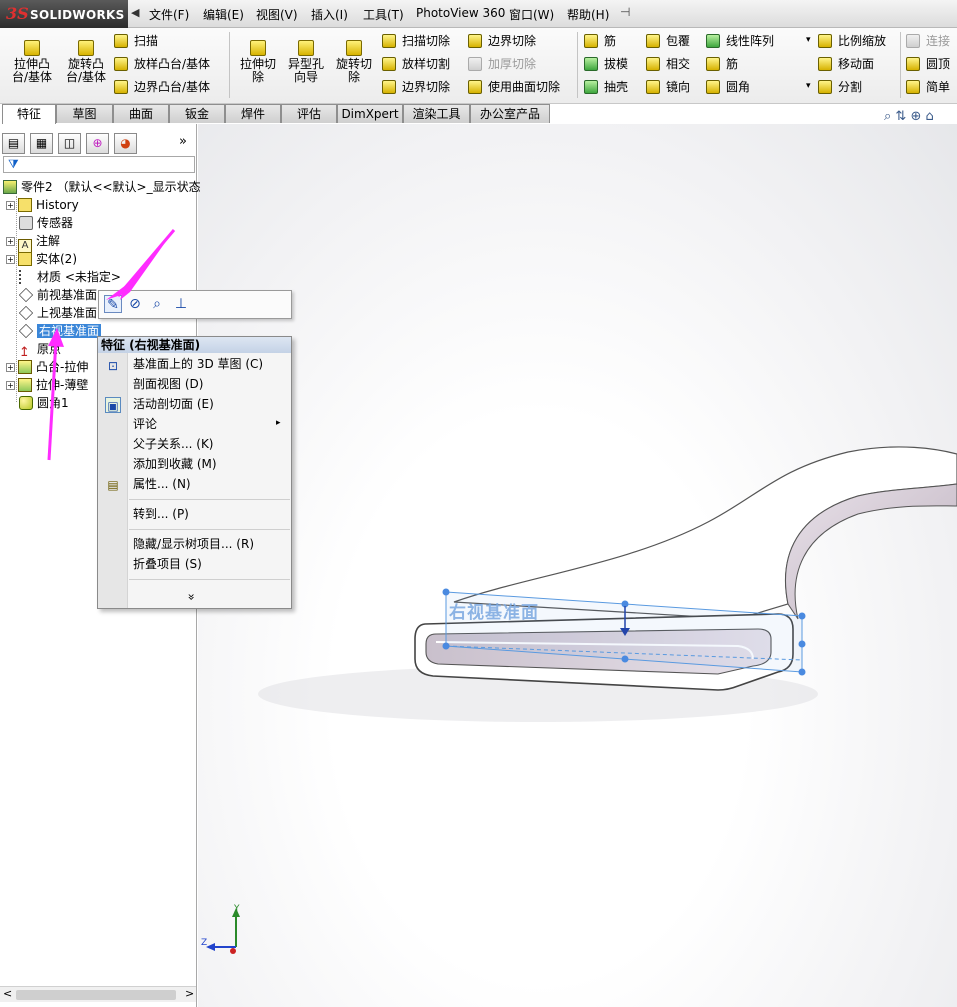  What do you see at coordinates (42, 205) in the screenshot?
I see `tree-item-history: + History` at bounding box center [42, 205].